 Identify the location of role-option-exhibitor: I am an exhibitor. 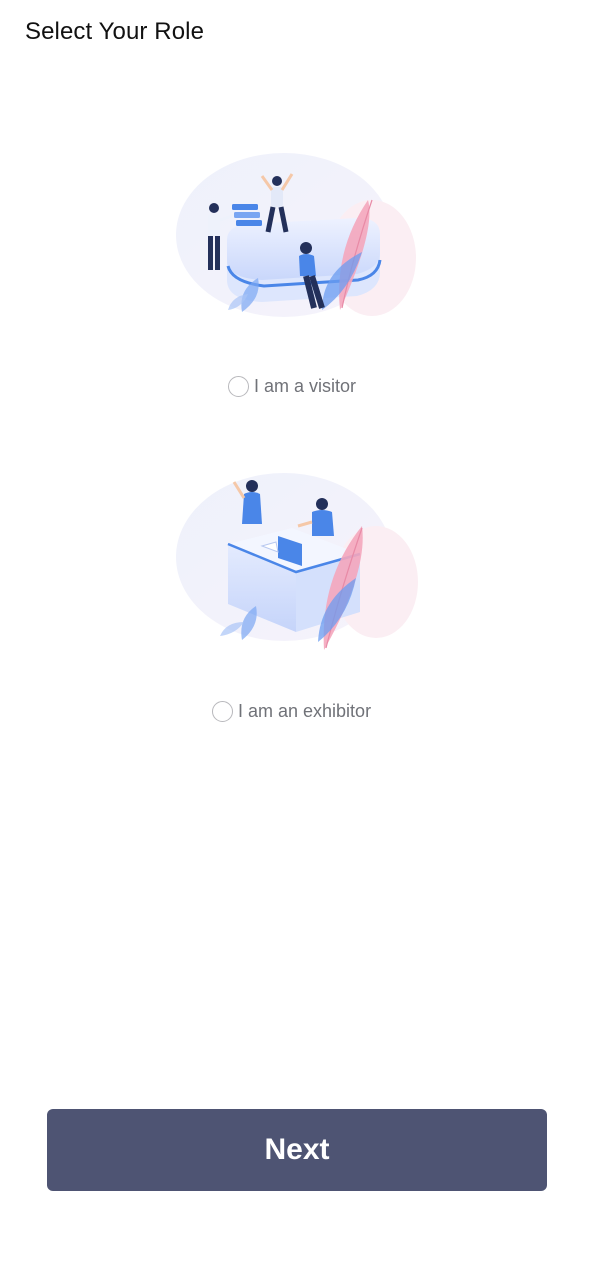
(291, 711).